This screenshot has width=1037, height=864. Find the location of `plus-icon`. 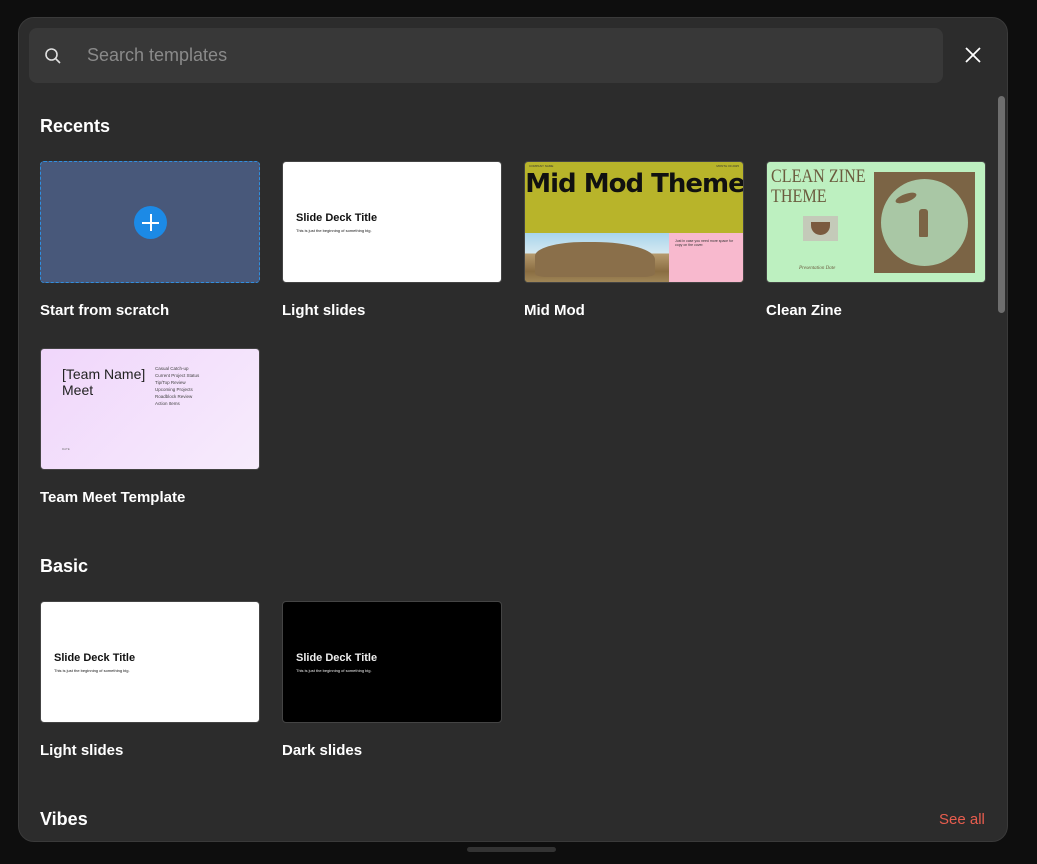

plus-icon is located at coordinates (150, 222).